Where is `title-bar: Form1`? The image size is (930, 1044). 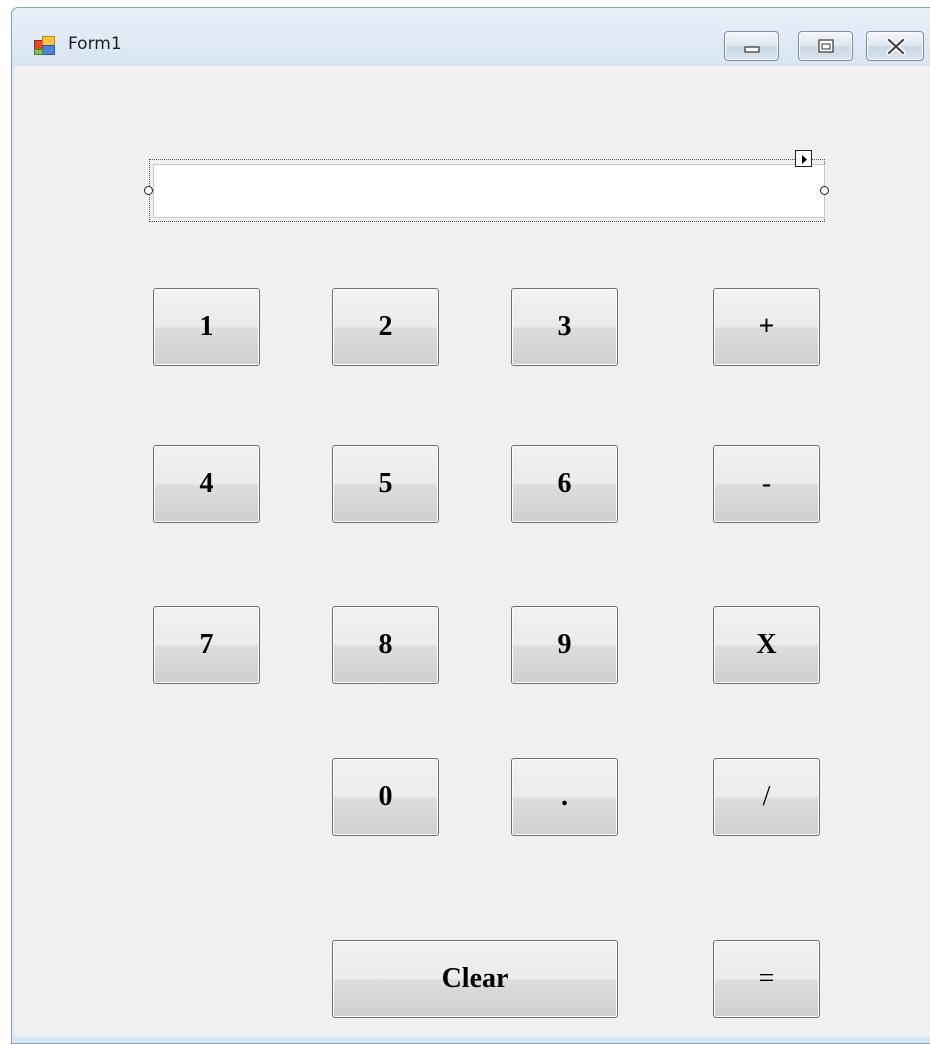 title-bar: Form1 is located at coordinates (471, 37).